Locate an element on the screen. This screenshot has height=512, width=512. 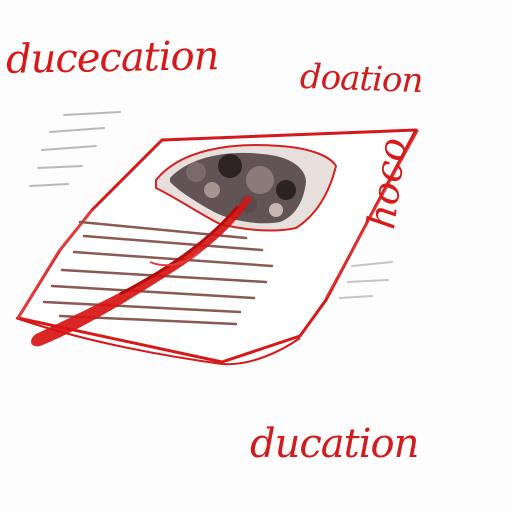
speed-lines-right is located at coordinates (366, 280).